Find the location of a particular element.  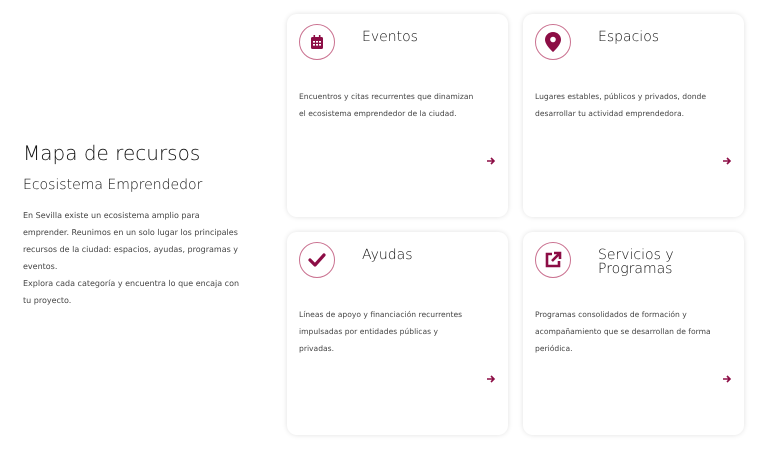

card-title: Ayudas is located at coordinates (387, 254).